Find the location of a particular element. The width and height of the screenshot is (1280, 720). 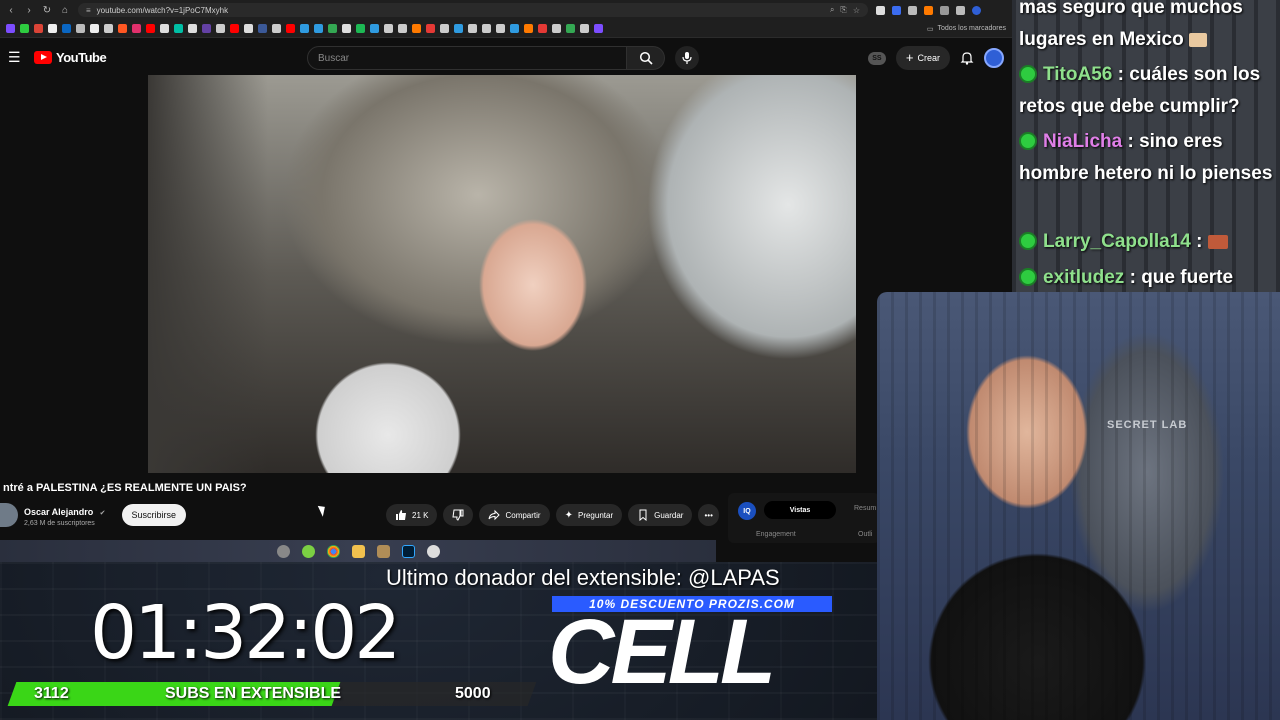

chat-username: NiaLicha is located at coordinates (1082, 141).